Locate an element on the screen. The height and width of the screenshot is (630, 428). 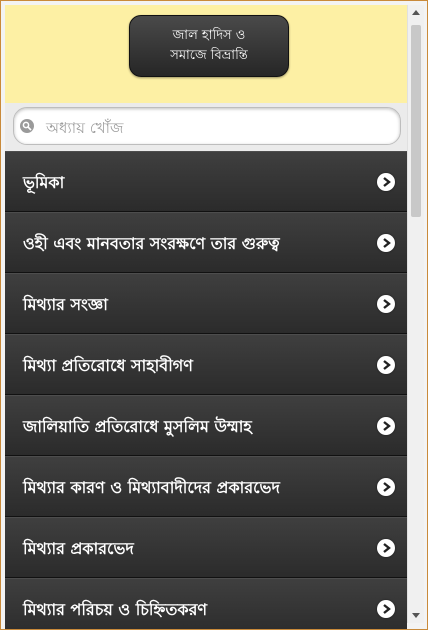
chapter-label: মিথ্যার পরিচয় ও চিহ্নিতকরণ is located at coordinates (115, 609).